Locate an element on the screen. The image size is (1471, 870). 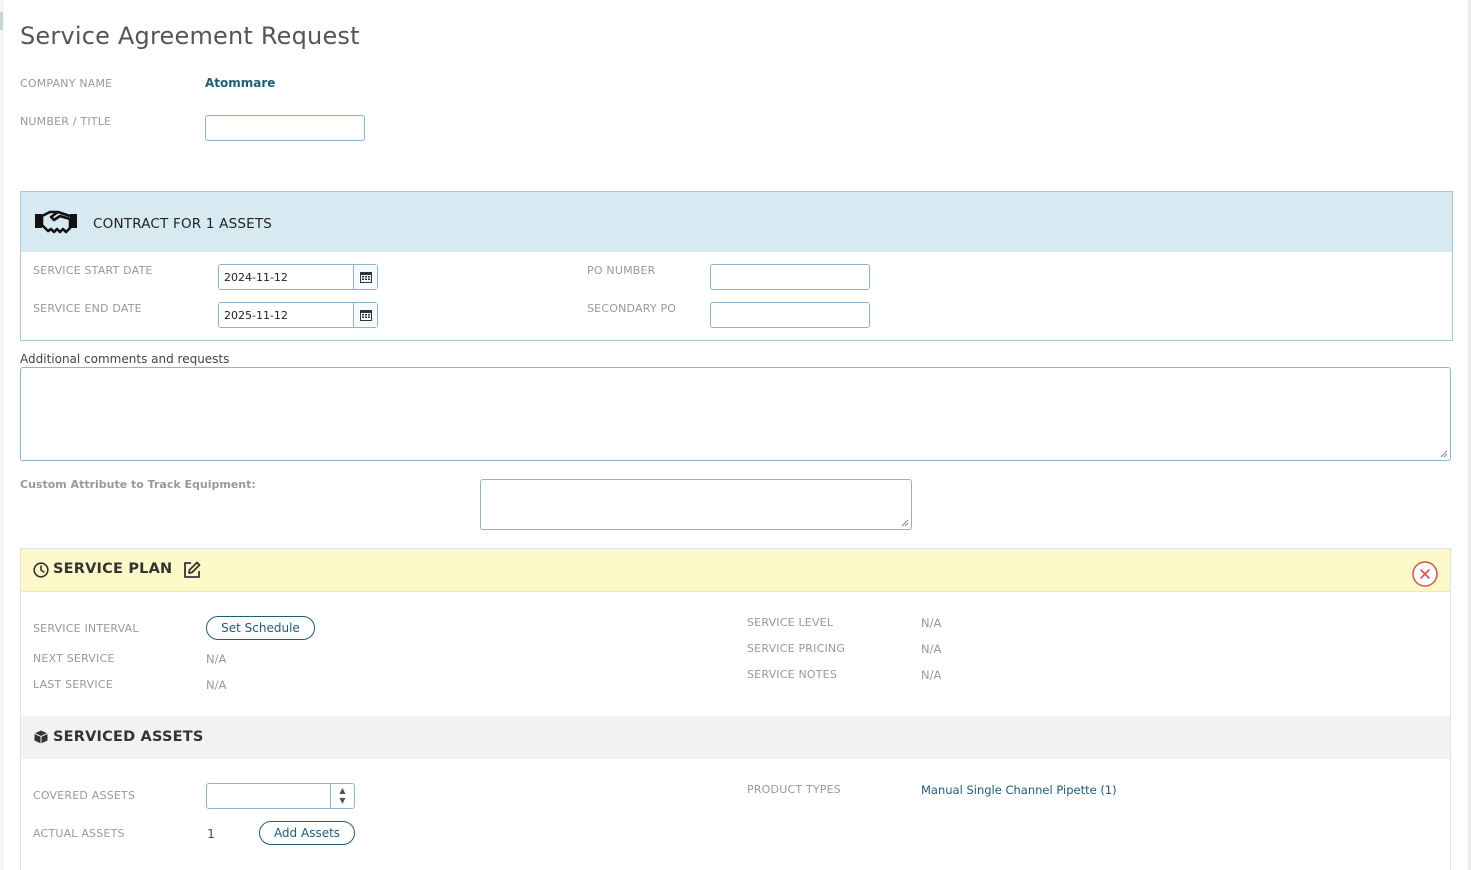
service-level-label: SERVICE LEVEL is located at coordinates (790, 622).